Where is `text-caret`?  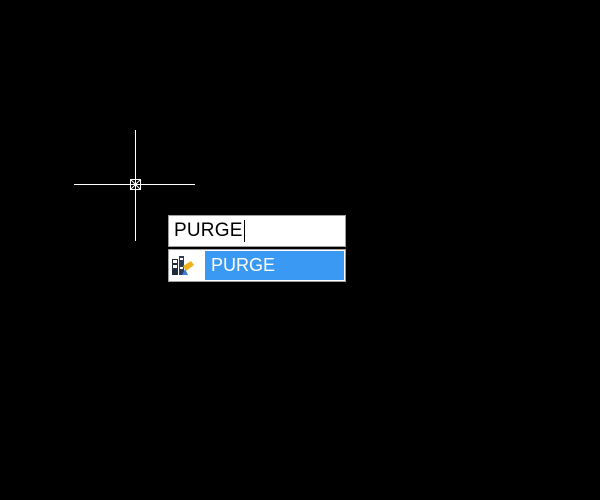 text-caret is located at coordinates (244, 231).